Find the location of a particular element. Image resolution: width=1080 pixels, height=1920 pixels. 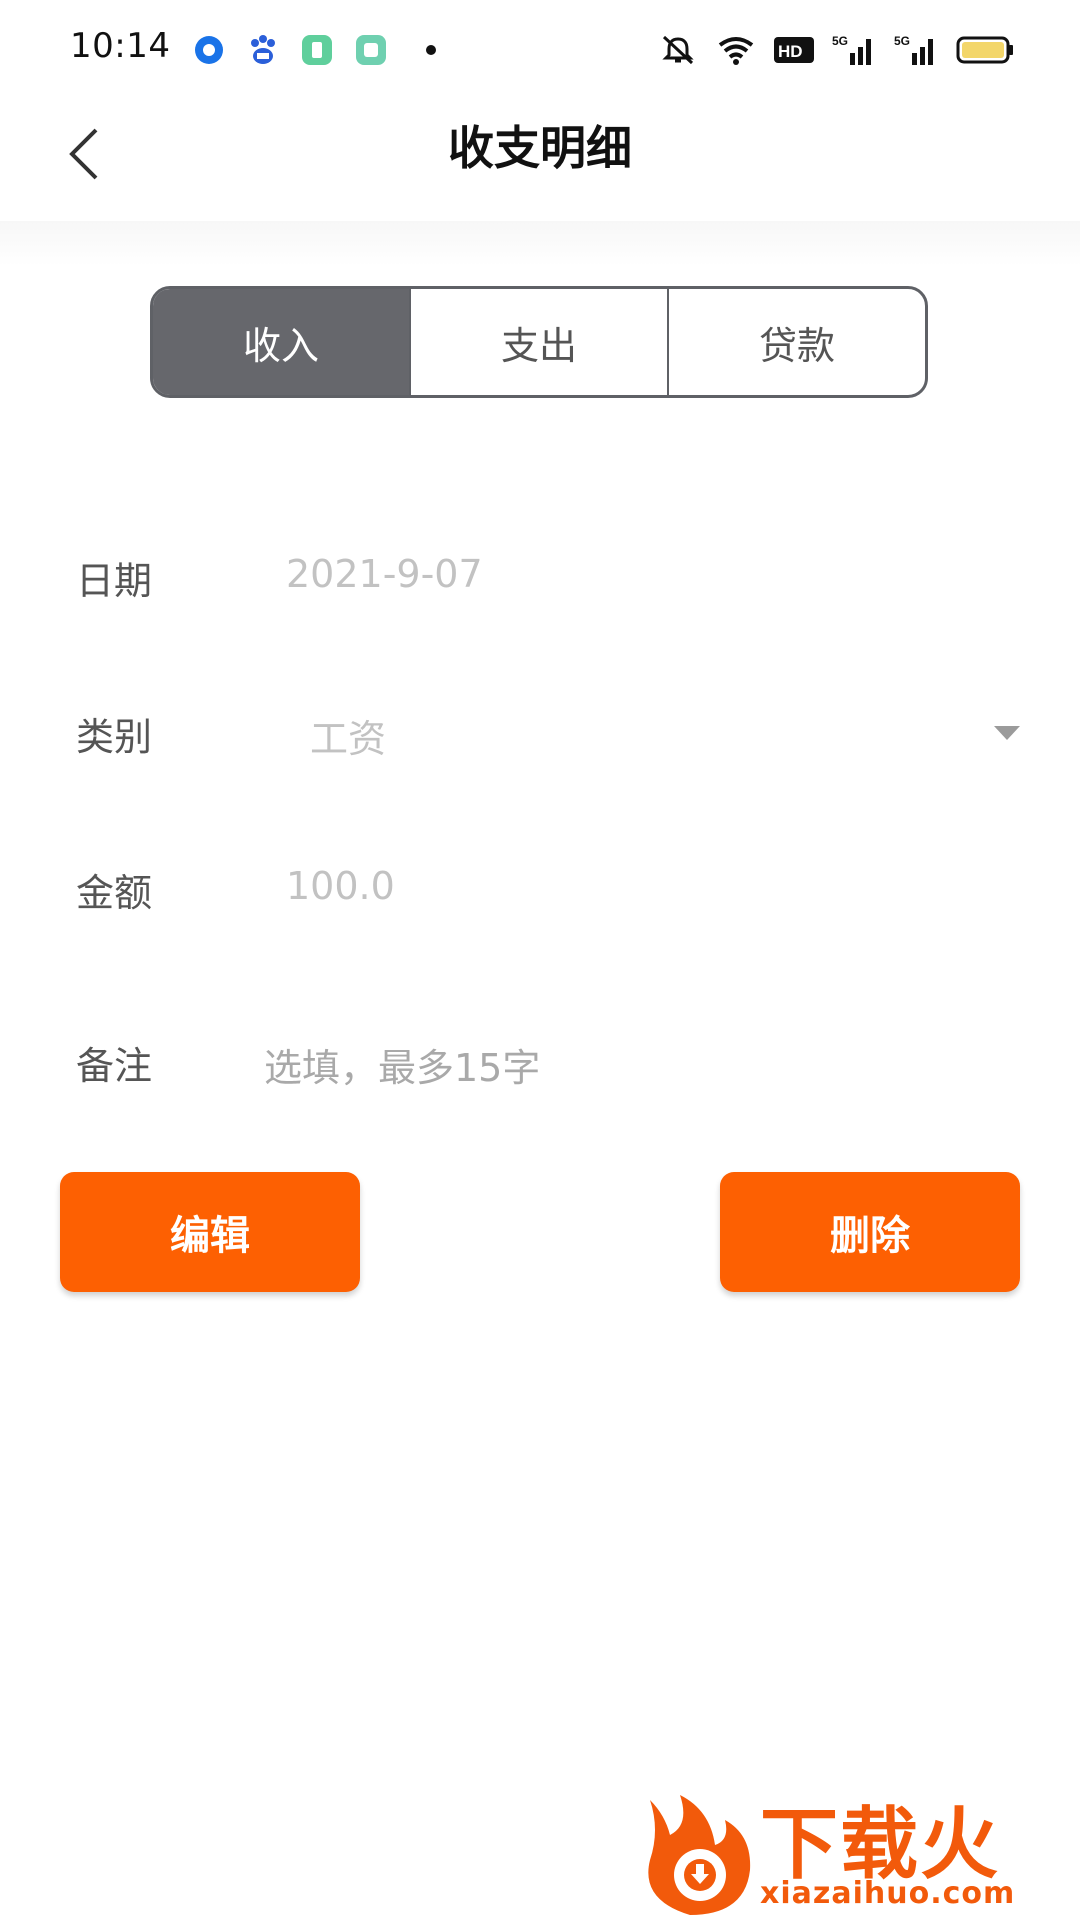

note-field: 选填，最多15字 is located at coordinates (402, 1064).